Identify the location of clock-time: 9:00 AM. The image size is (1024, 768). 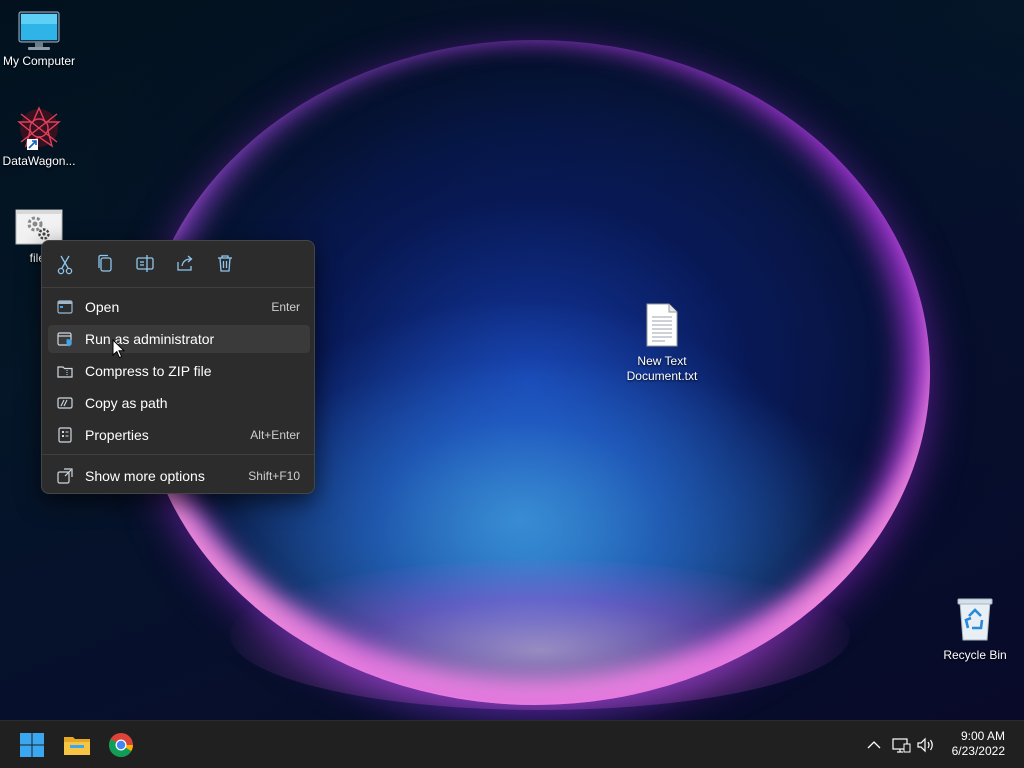
(982, 736).